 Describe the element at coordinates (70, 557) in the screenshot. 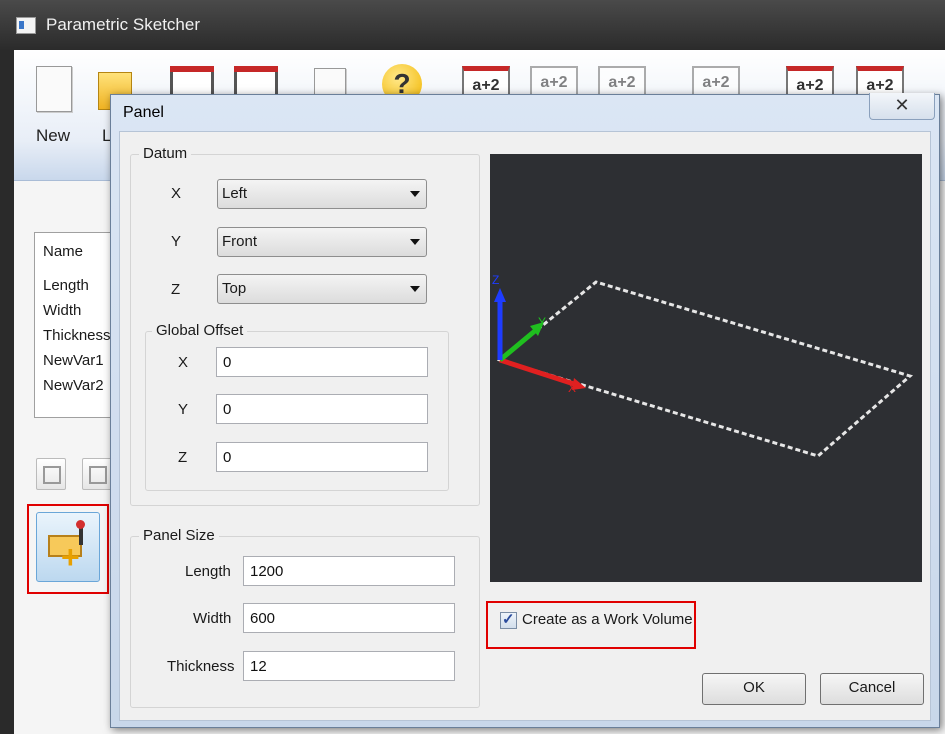

I see `plus-icon: +` at that location.